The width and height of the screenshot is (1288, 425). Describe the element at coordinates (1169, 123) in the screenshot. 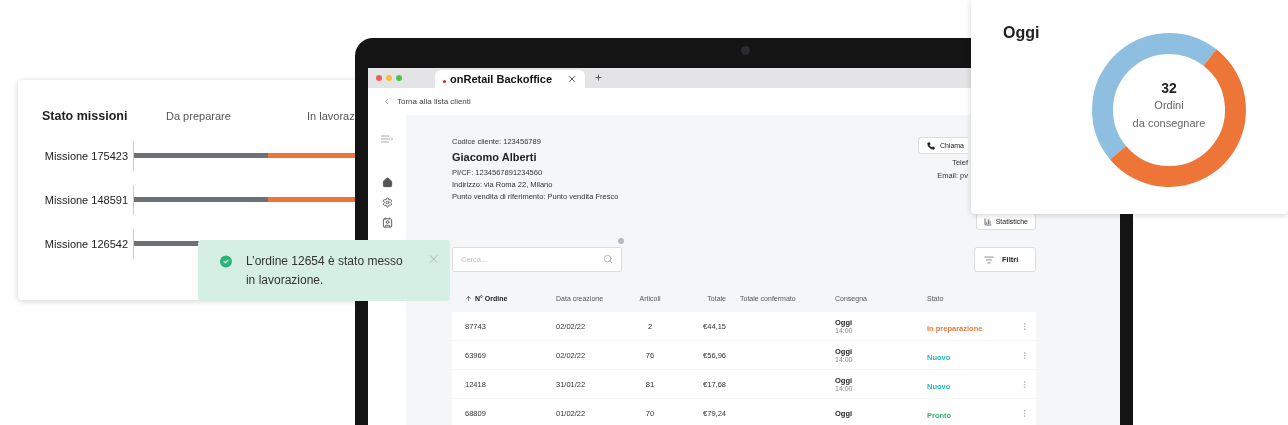

I see `count-label: da consegnare` at that location.